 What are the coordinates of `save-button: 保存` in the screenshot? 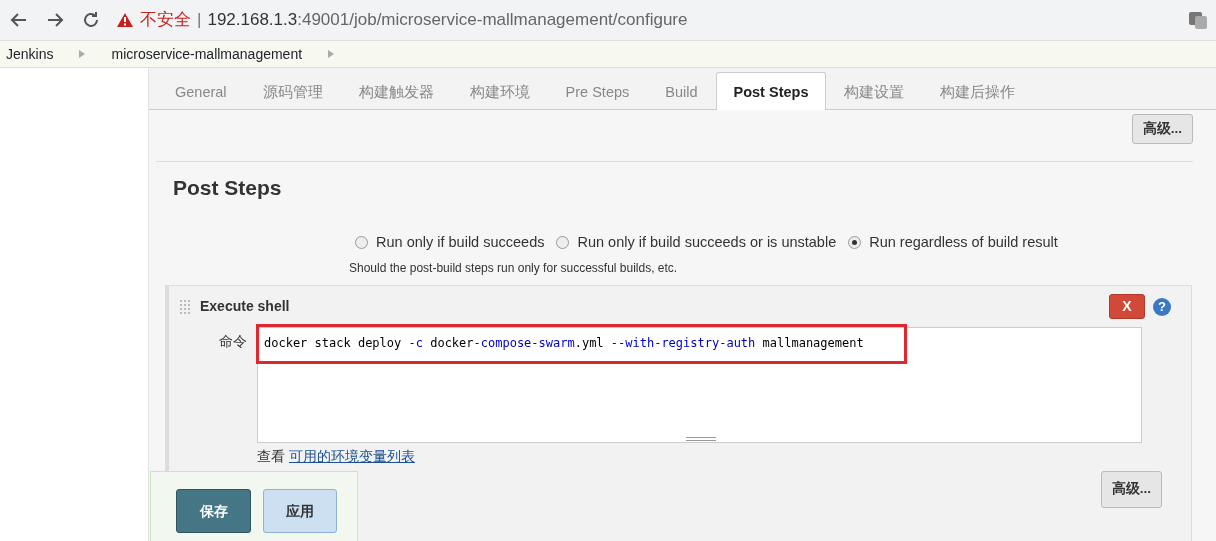 It's located at (213, 511).